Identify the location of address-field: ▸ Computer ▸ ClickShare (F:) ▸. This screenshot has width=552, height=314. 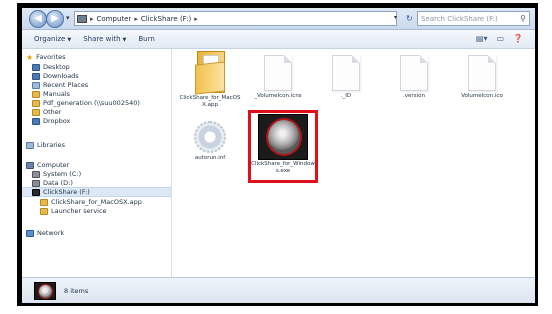
(235, 18).